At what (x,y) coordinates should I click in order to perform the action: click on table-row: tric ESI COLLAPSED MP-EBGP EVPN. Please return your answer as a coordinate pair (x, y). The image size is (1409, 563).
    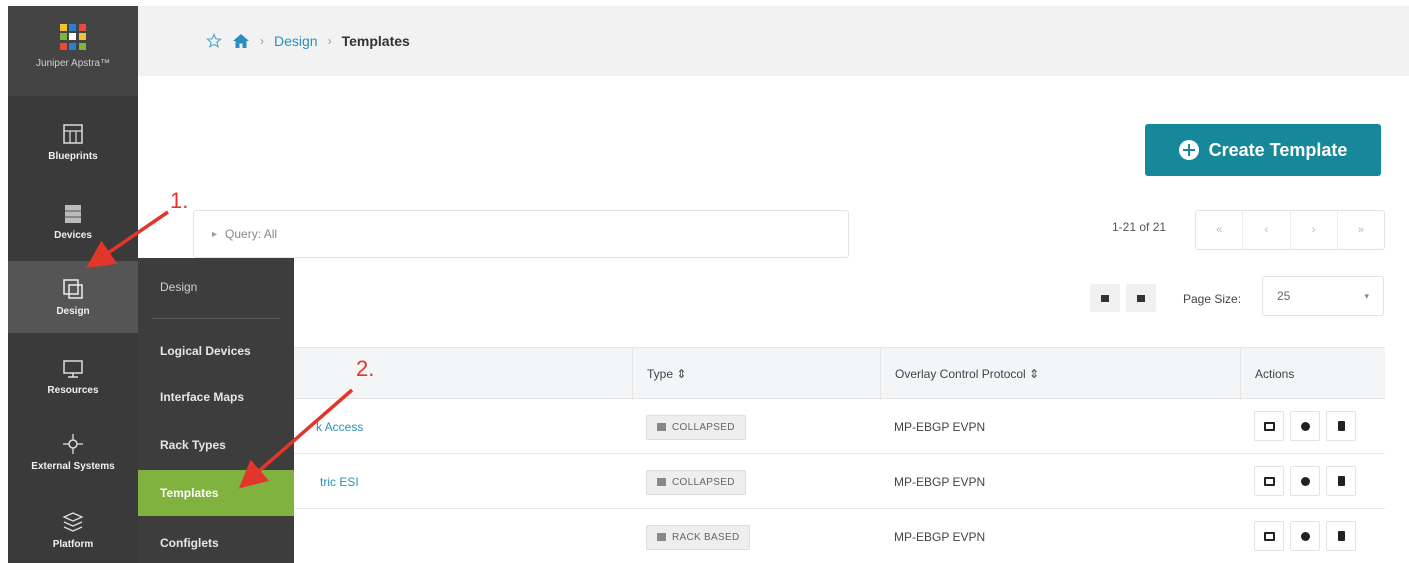
    Looking at the image, I should click on (839, 482).